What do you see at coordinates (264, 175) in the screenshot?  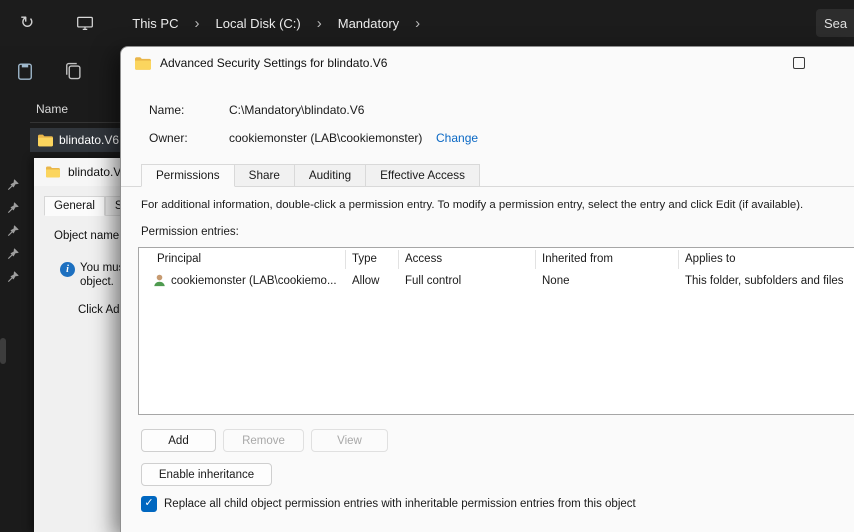 I see `tab-share: Share` at bounding box center [264, 175].